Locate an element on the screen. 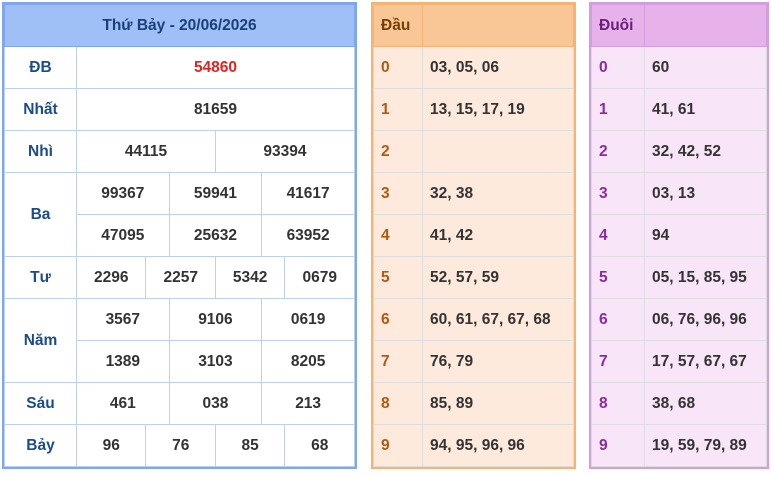 The width and height of the screenshot is (771, 477). prize-row-bay: Bảy 96 76 85 68 is located at coordinates (179, 445).